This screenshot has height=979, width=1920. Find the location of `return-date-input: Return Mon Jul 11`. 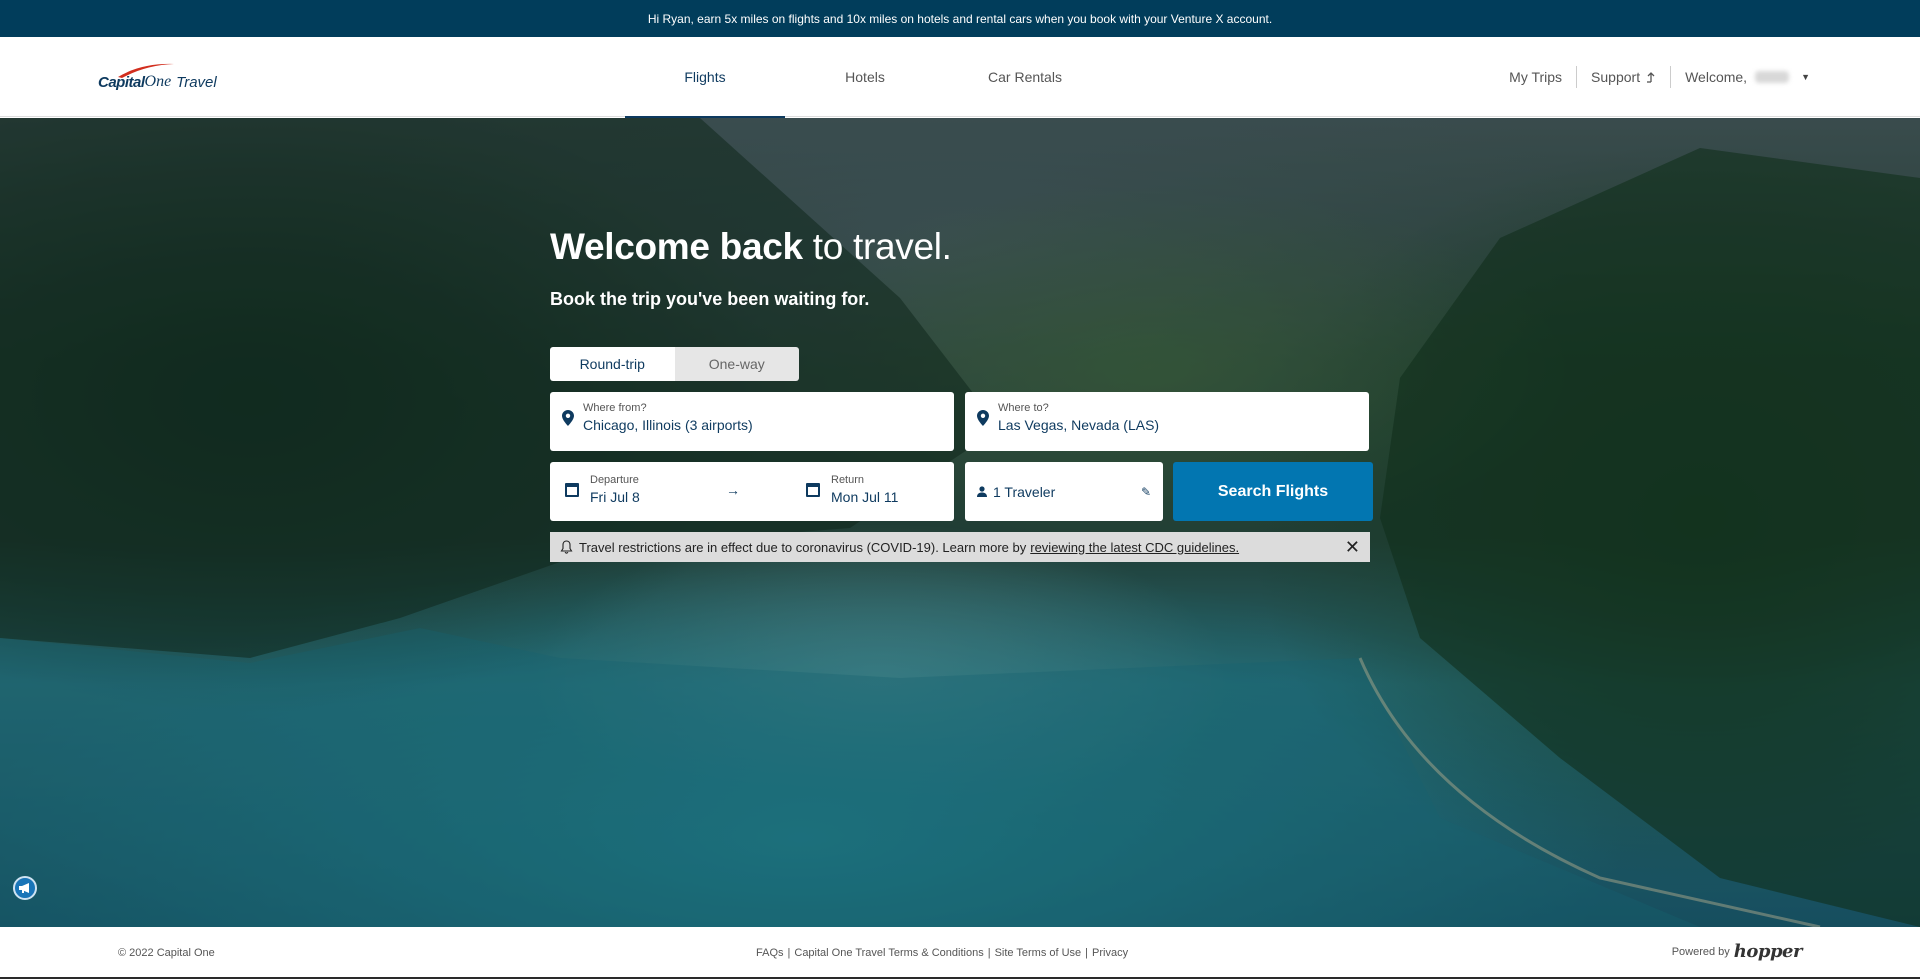

return-date-input: Return Mon Jul 11 is located at coordinates (852, 489).